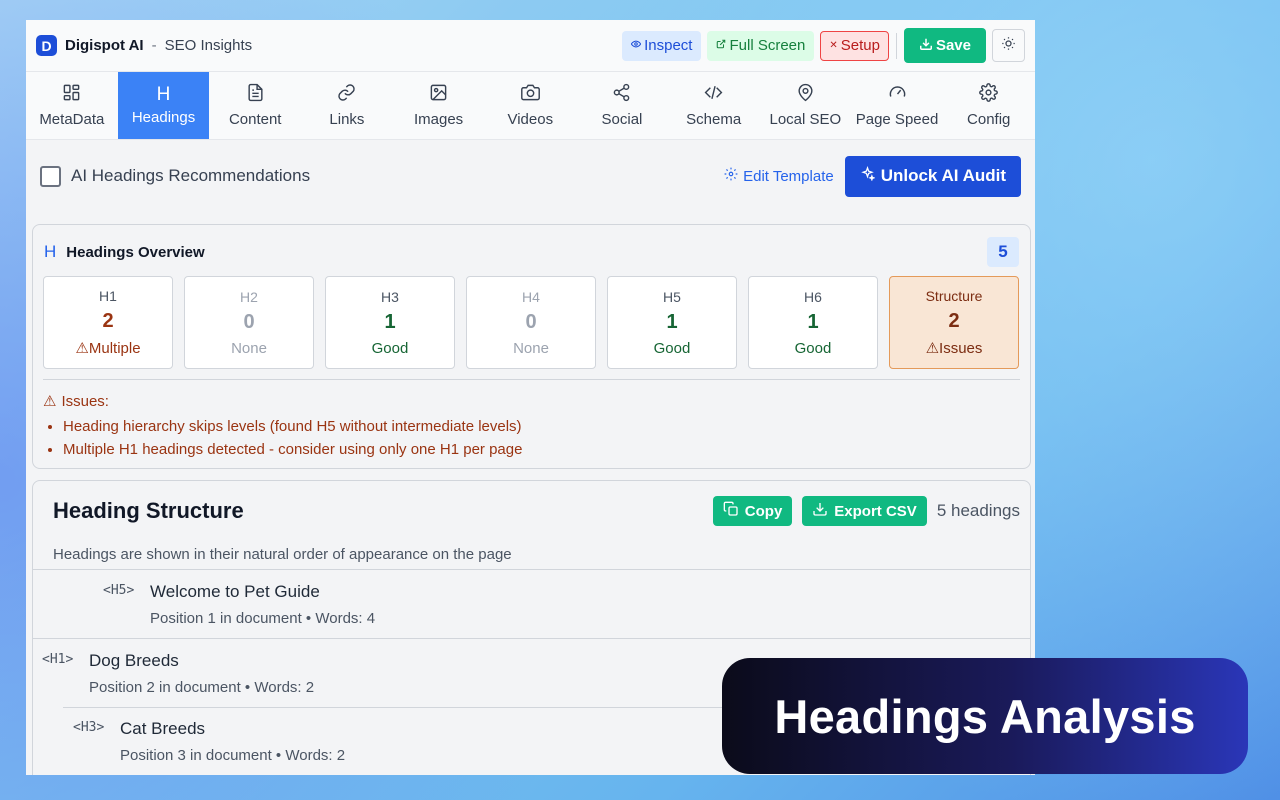  Describe the element at coordinates (202, 687) in the screenshot. I see `heading-meta: Position 2 in document • Words: 2` at that location.